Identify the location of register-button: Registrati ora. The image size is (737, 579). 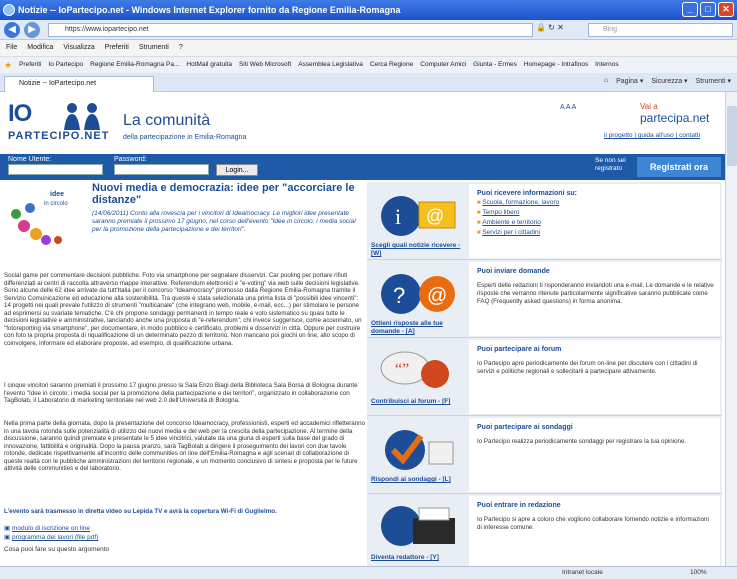
(679, 167).